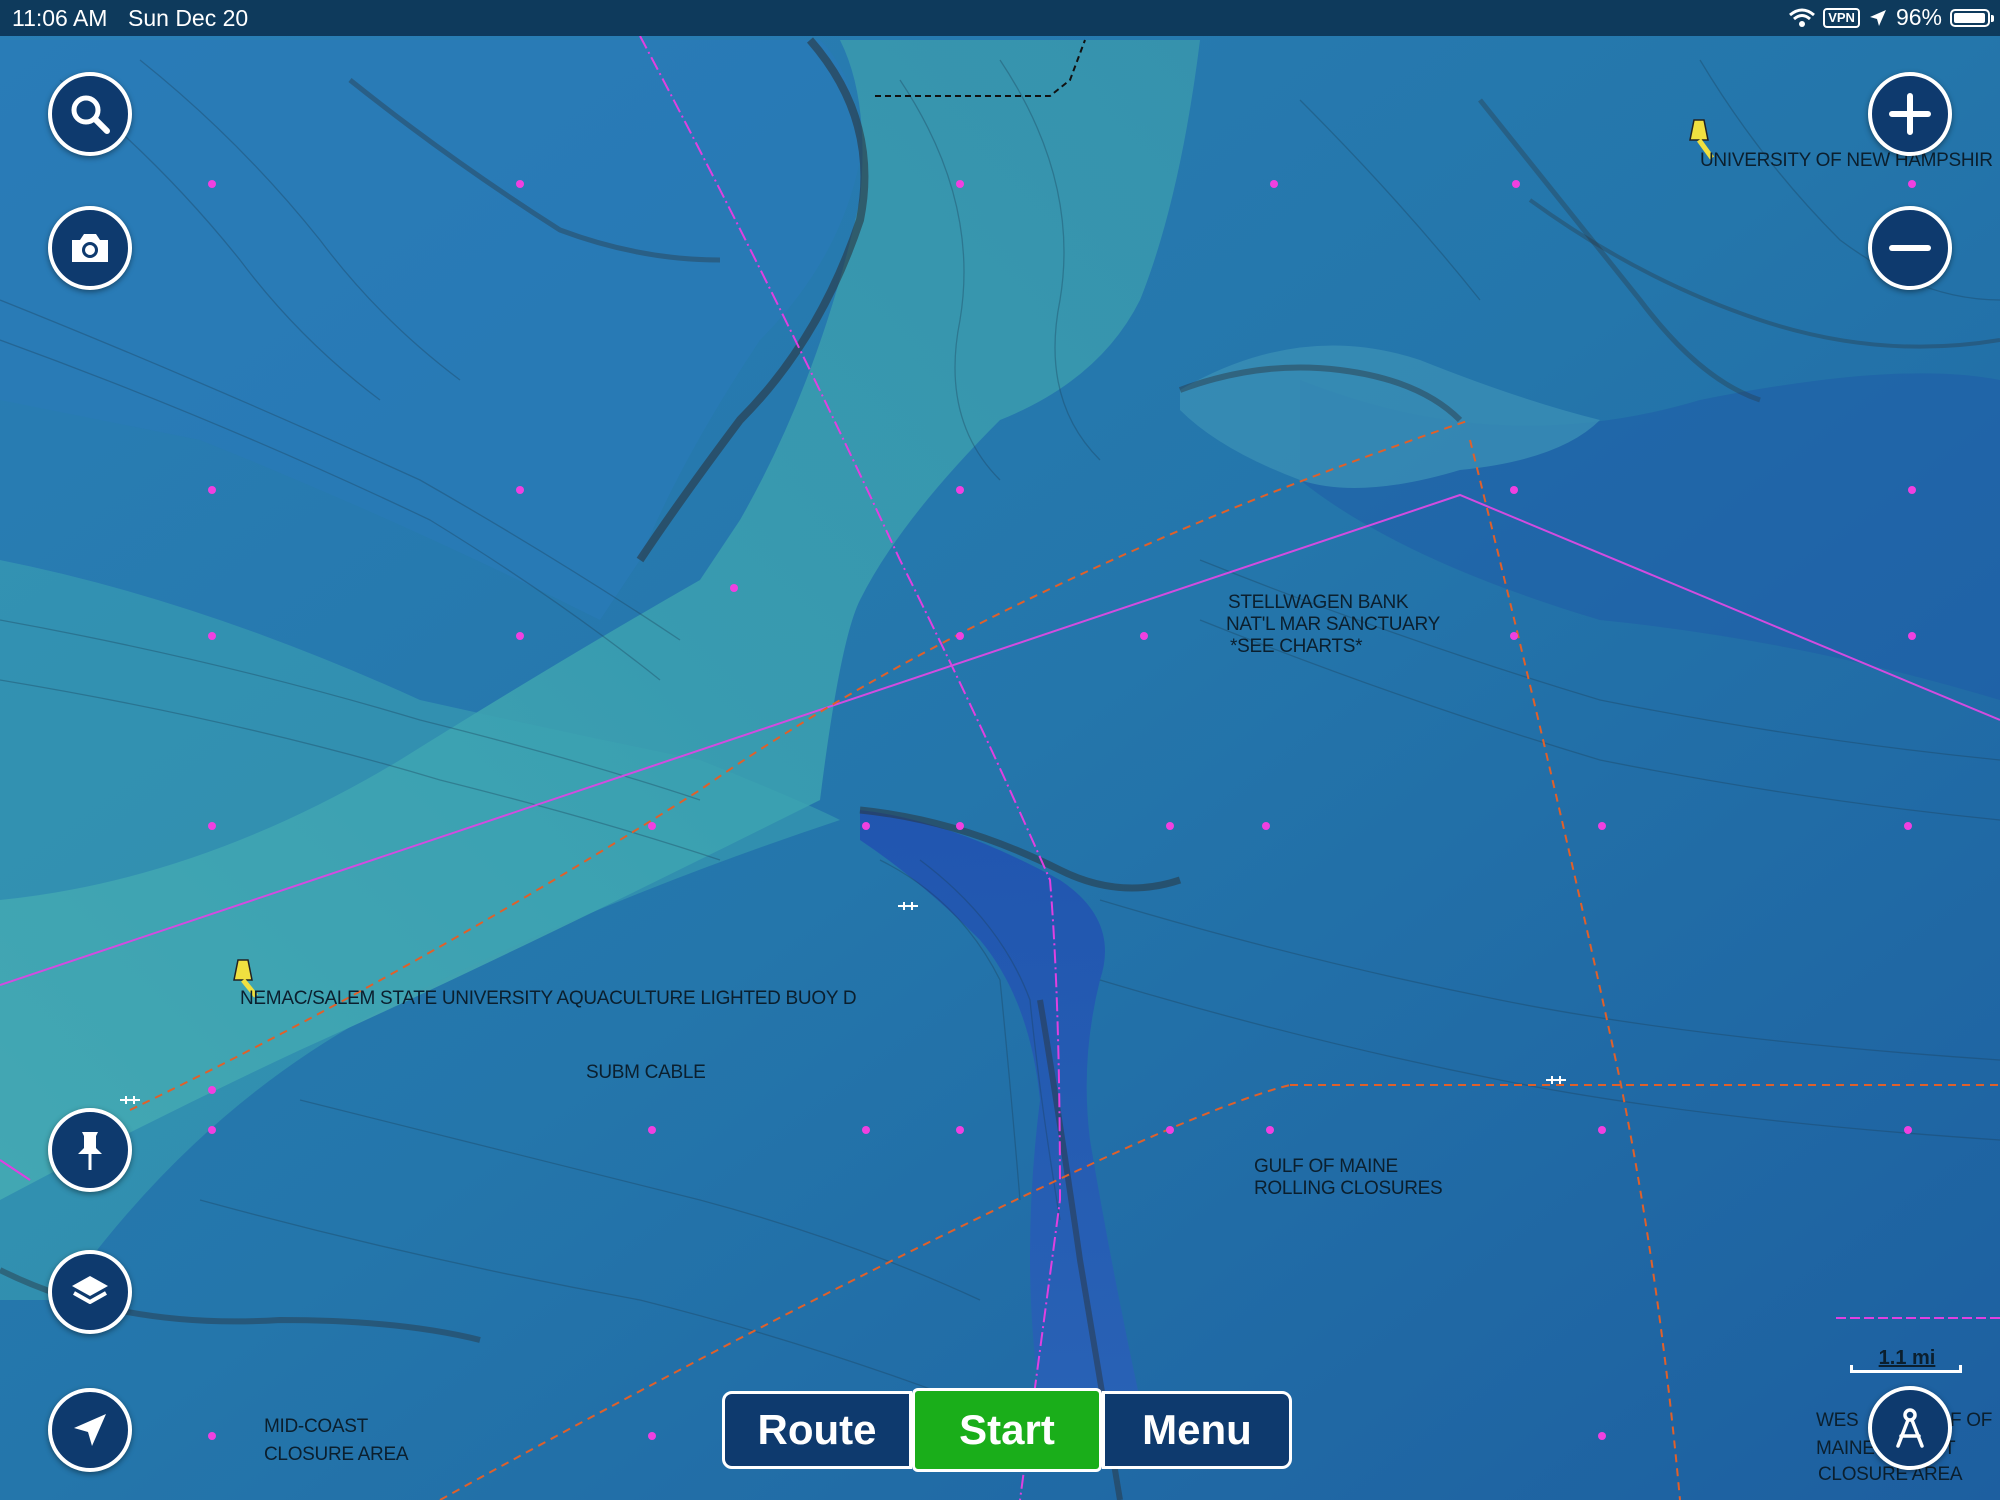  What do you see at coordinates (1197, 1430) in the screenshot?
I see `menu-button: Menu` at bounding box center [1197, 1430].